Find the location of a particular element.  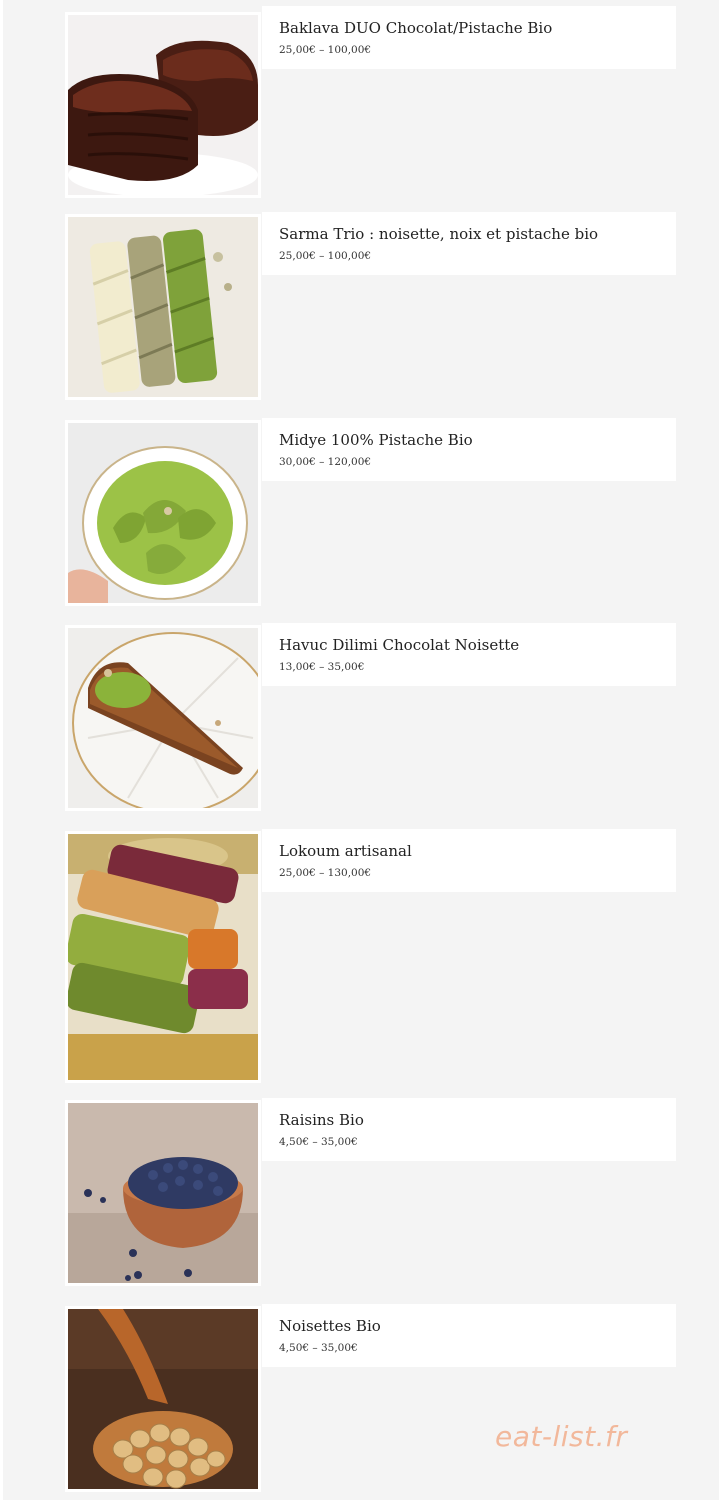

product-info: Midye 100% Pistache Bio 30,00€ – 120,00€ is located at coordinates (469, 449).